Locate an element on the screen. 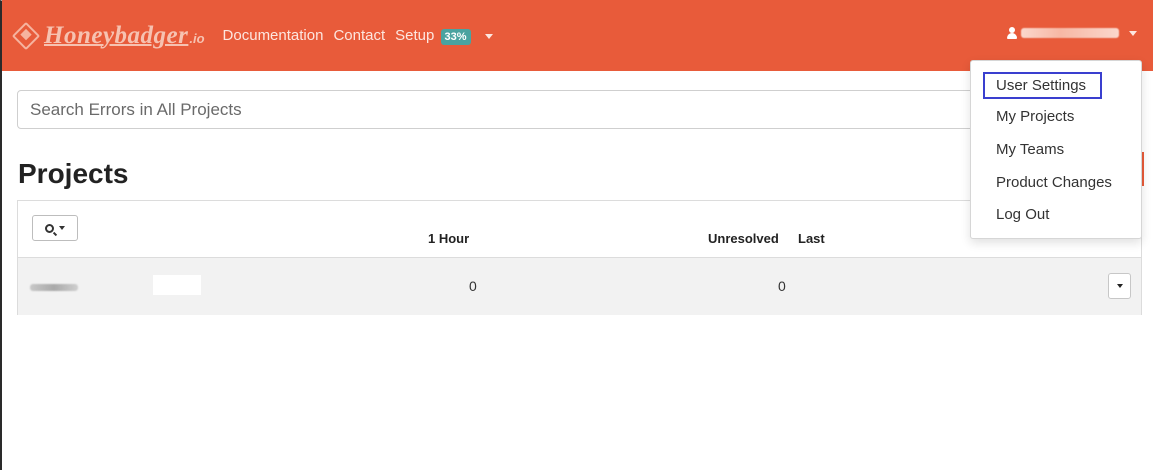 The width and height of the screenshot is (1153, 470). cell-1-hour: 0 is located at coordinates (473, 286).